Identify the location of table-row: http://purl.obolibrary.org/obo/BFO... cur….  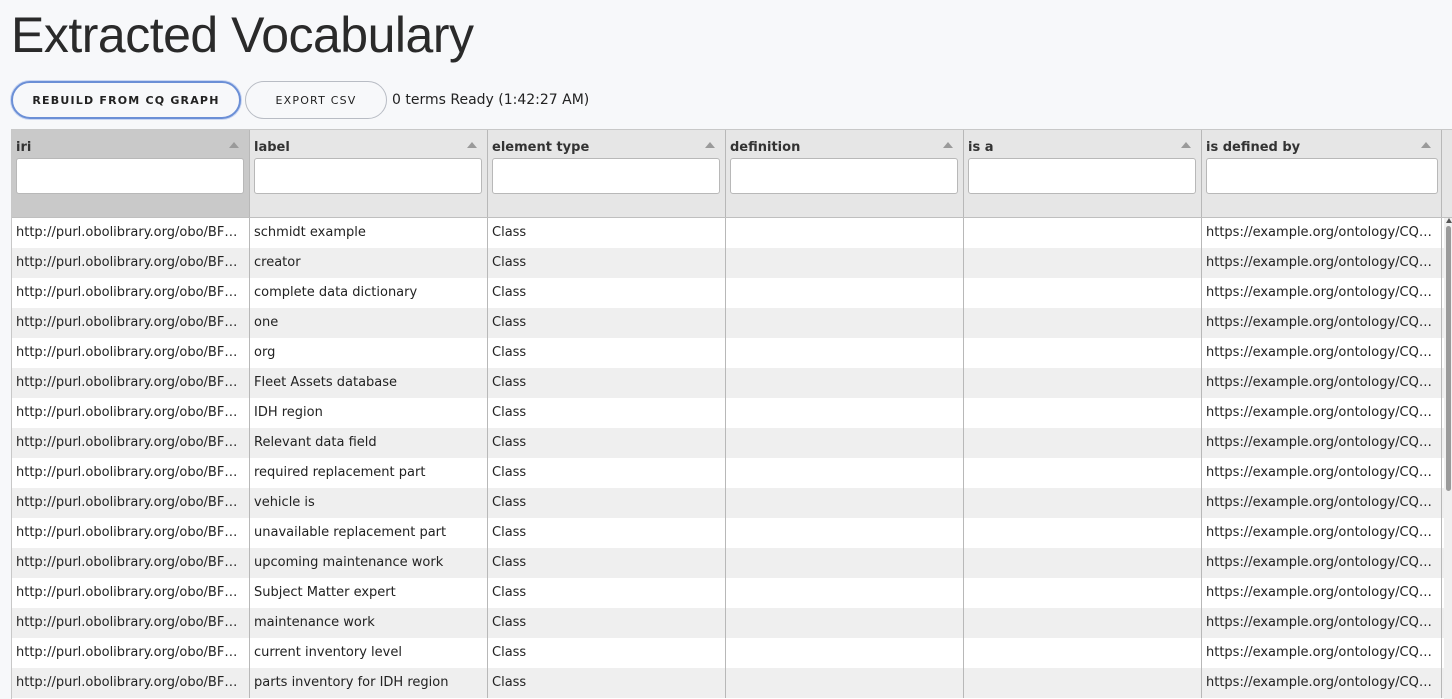
(732, 653).